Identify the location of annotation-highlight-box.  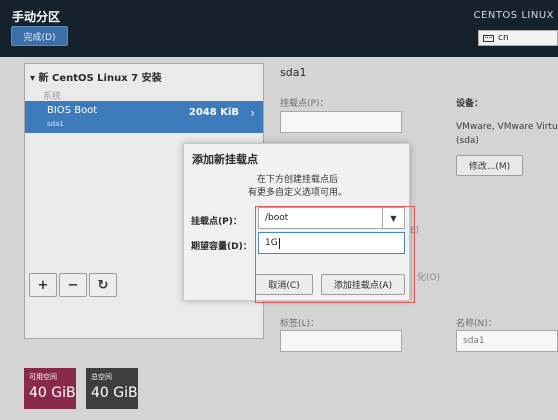
(335, 254).